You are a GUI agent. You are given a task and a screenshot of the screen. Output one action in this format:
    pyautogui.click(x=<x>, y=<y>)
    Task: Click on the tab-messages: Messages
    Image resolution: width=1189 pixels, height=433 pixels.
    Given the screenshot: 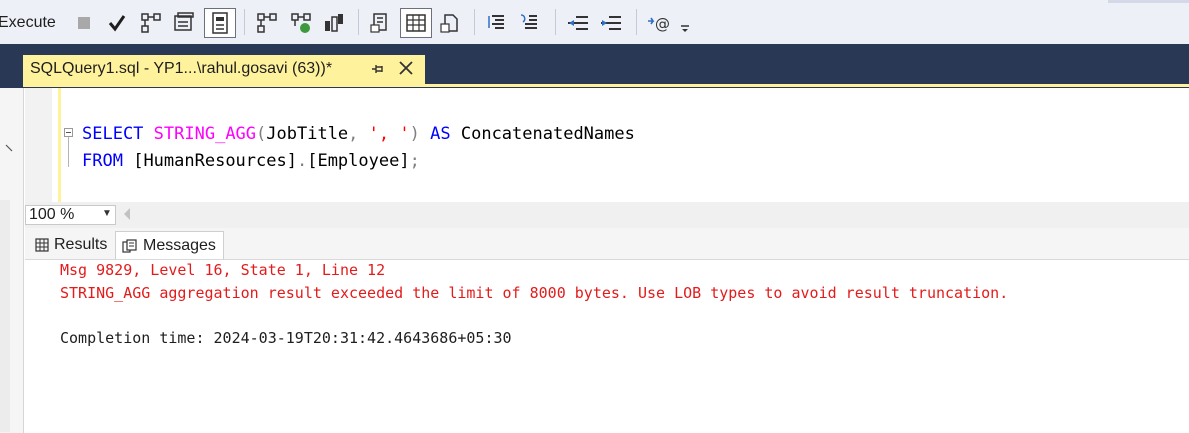 What is the action you would take?
    pyautogui.click(x=169, y=245)
    